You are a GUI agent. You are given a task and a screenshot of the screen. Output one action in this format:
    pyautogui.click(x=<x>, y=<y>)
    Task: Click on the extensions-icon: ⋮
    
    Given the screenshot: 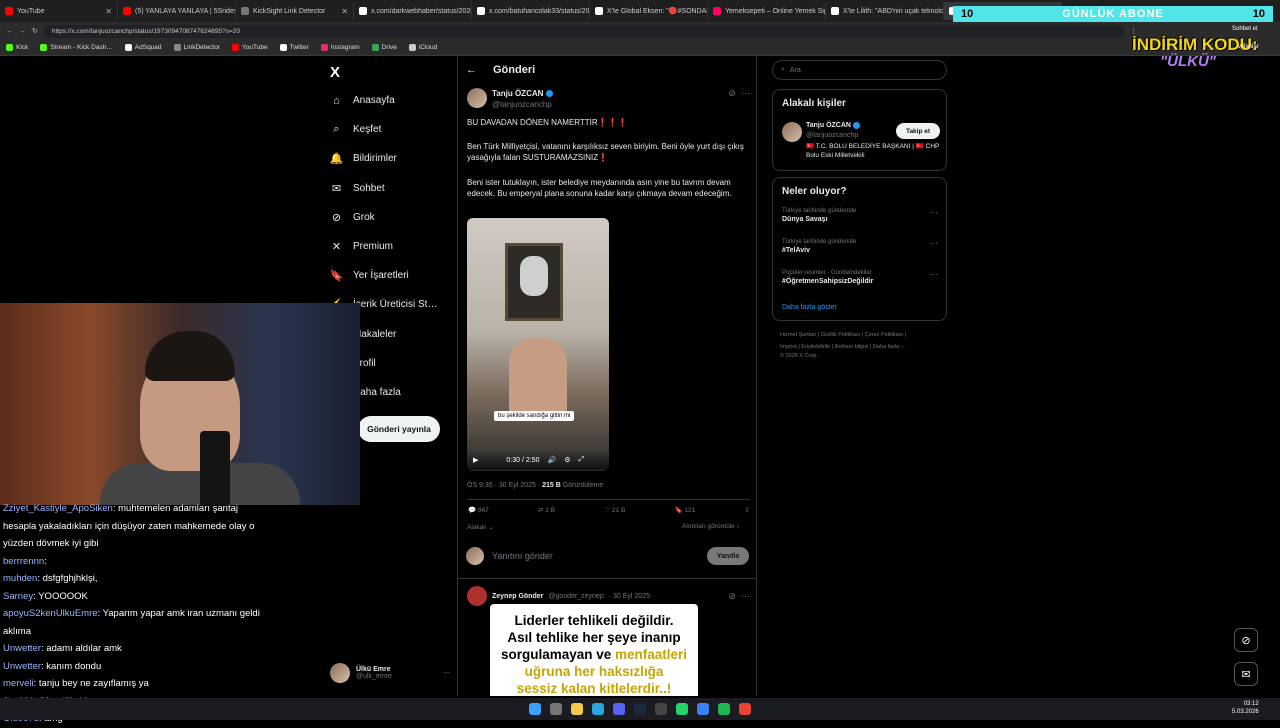 What is the action you would take?
    pyautogui.click(x=1133, y=31)
    